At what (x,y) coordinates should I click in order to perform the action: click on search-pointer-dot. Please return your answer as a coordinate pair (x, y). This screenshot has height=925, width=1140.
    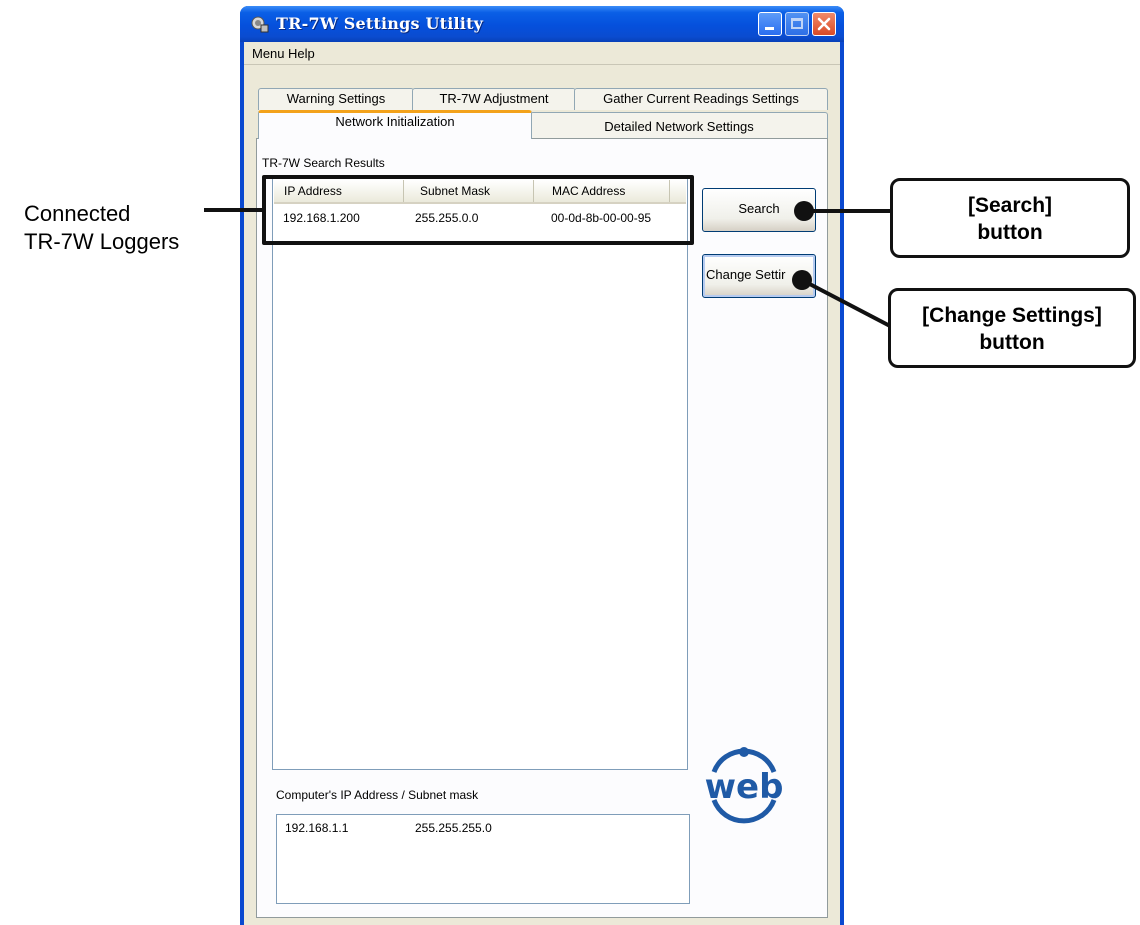
    Looking at the image, I should click on (804, 211).